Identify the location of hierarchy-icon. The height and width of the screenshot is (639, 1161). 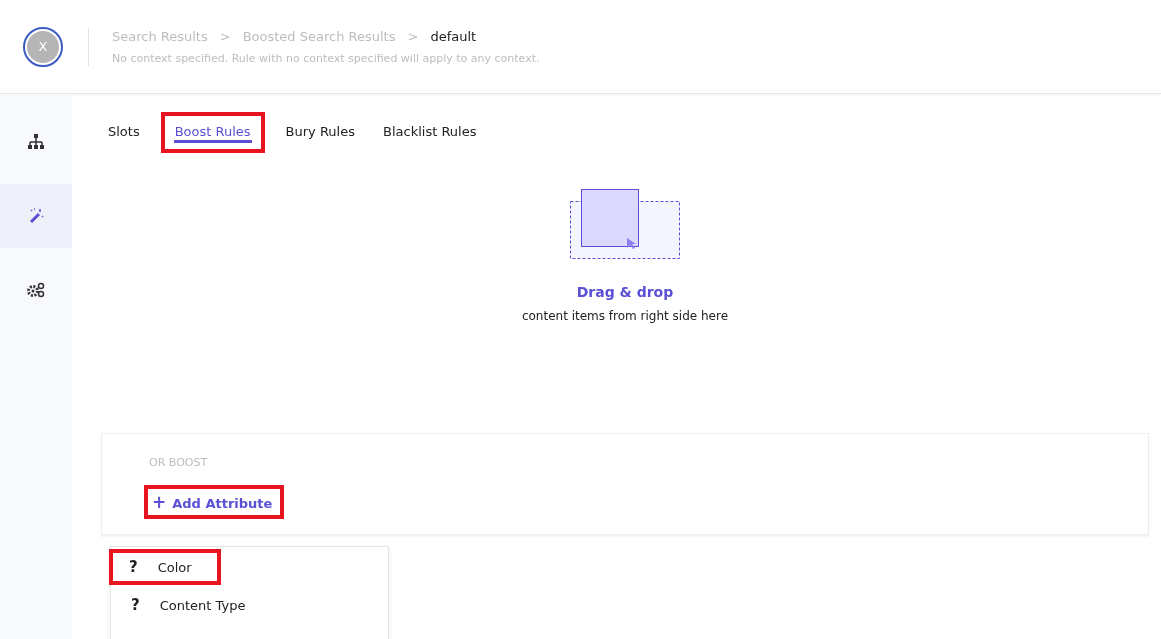
(36, 142).